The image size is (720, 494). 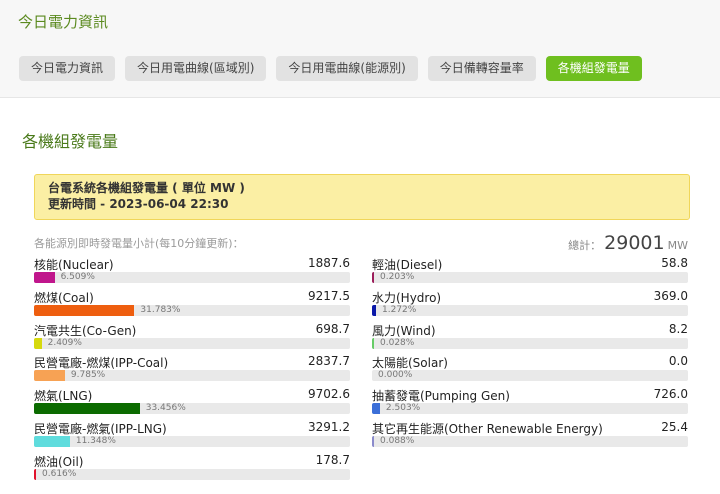 I want to click on share-bar-track: 11.348%, so click(x=192, y=441).